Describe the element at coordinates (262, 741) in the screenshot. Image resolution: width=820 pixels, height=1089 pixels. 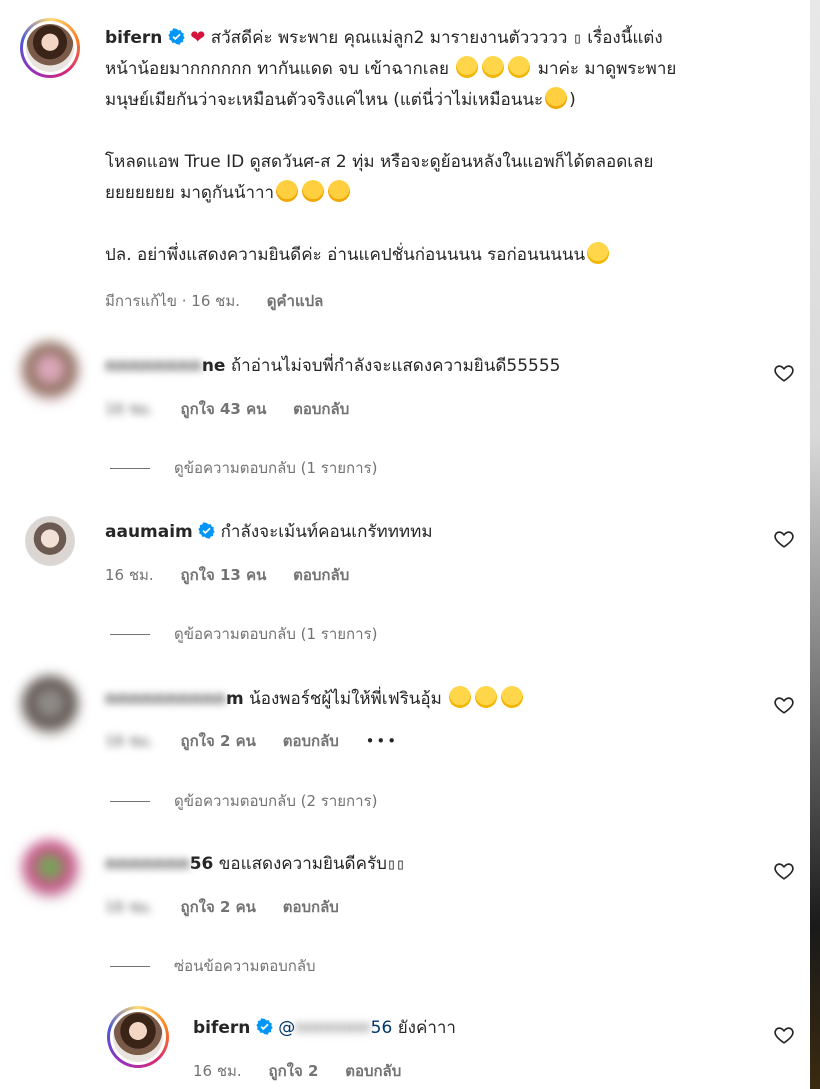
I see `comment-meta: 16 ชม. ถูกใจ 2 คน ตอบกลับ •••` at that location.